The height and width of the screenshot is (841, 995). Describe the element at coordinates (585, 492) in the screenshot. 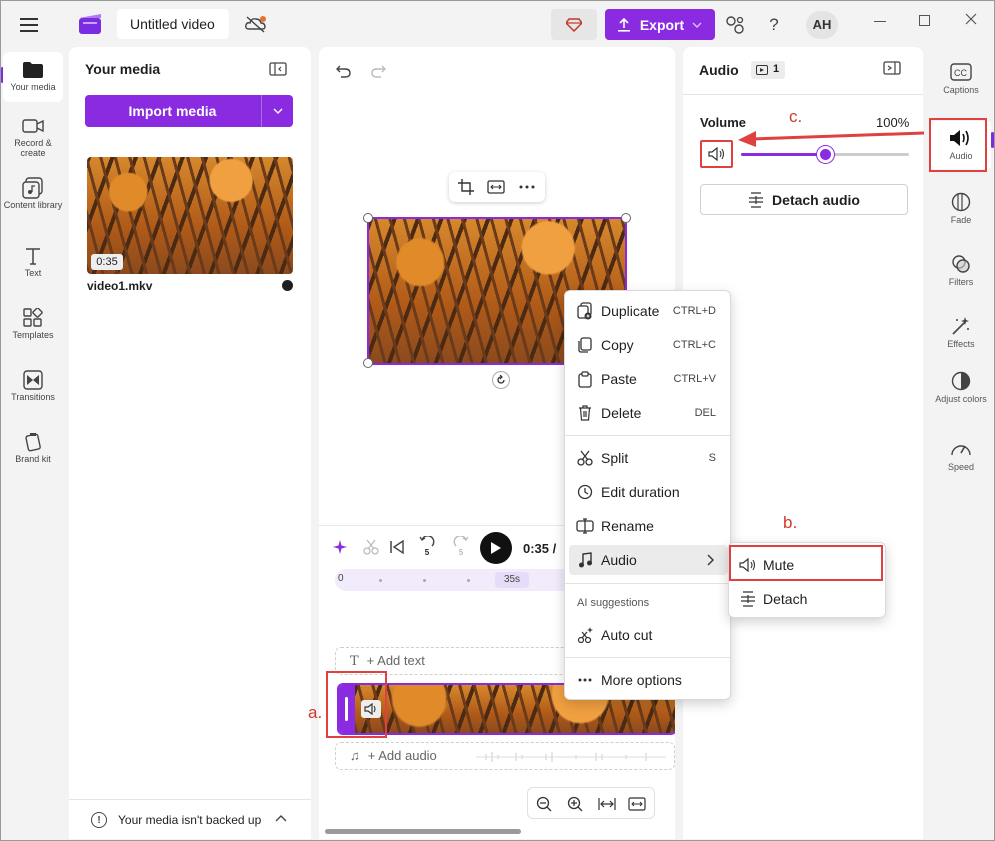

I see `clock-icon` at that location.